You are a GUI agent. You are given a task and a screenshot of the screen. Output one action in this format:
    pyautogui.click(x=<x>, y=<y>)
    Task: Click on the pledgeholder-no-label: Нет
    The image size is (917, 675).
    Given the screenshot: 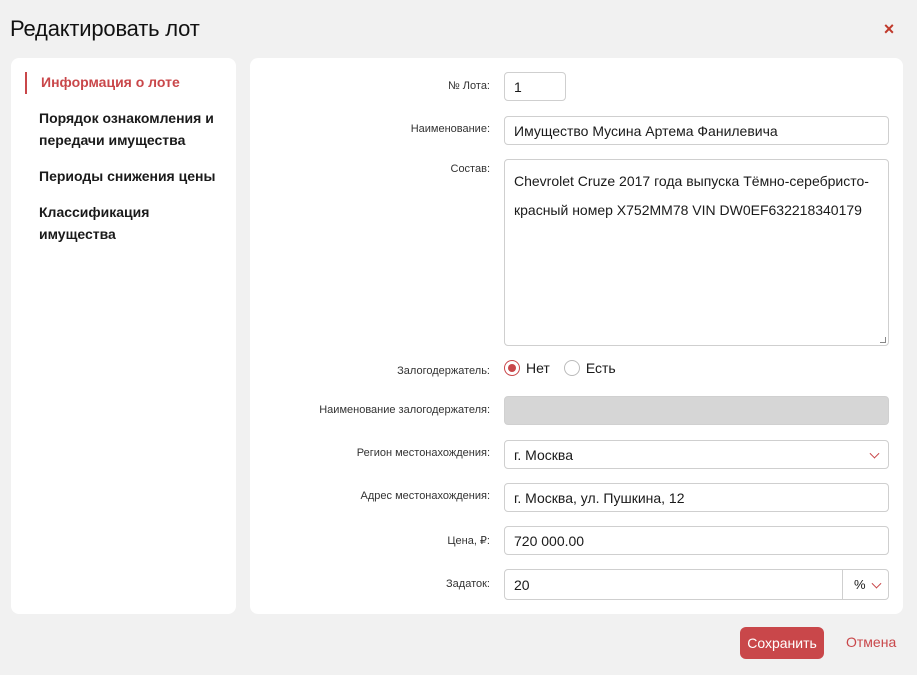 What is the action you would take?
    pyautogui.click(x=538, y=368)
    